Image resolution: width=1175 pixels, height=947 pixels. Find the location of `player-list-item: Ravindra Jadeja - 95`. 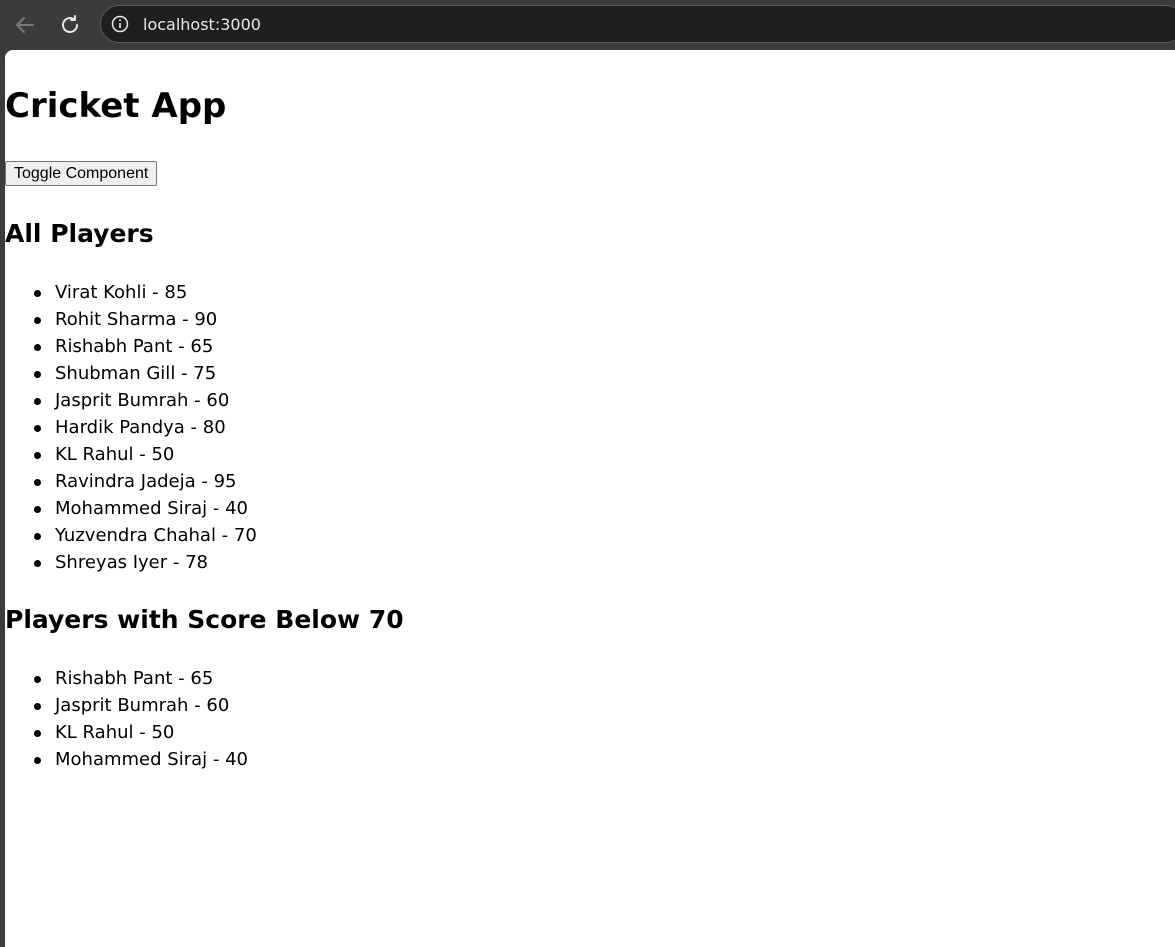

player-list-item: Ravindra Jadeja - 95 is located at coordinates (145, 481).